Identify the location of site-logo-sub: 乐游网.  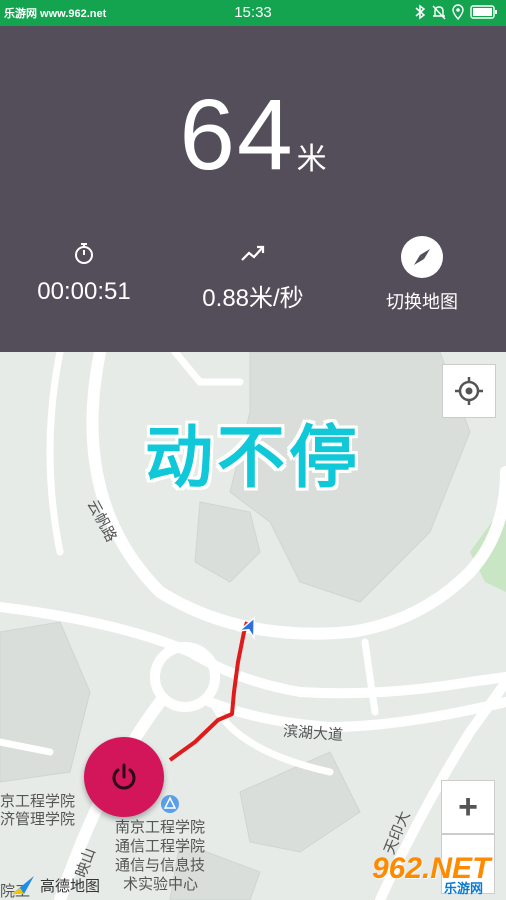
(464, 888).